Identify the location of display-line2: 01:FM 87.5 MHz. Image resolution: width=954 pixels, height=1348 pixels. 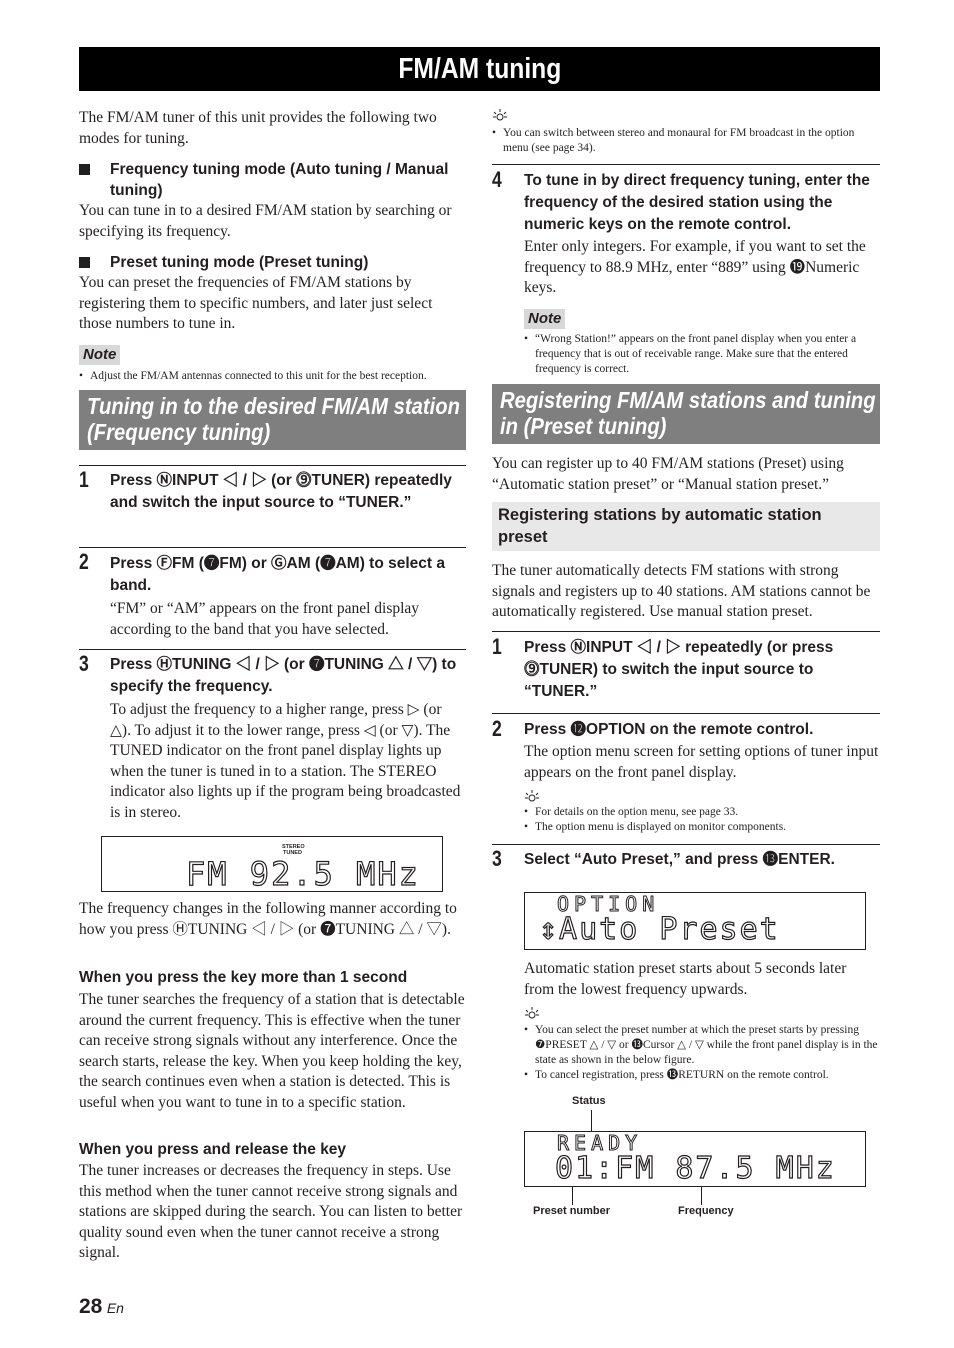
(695, 1168).